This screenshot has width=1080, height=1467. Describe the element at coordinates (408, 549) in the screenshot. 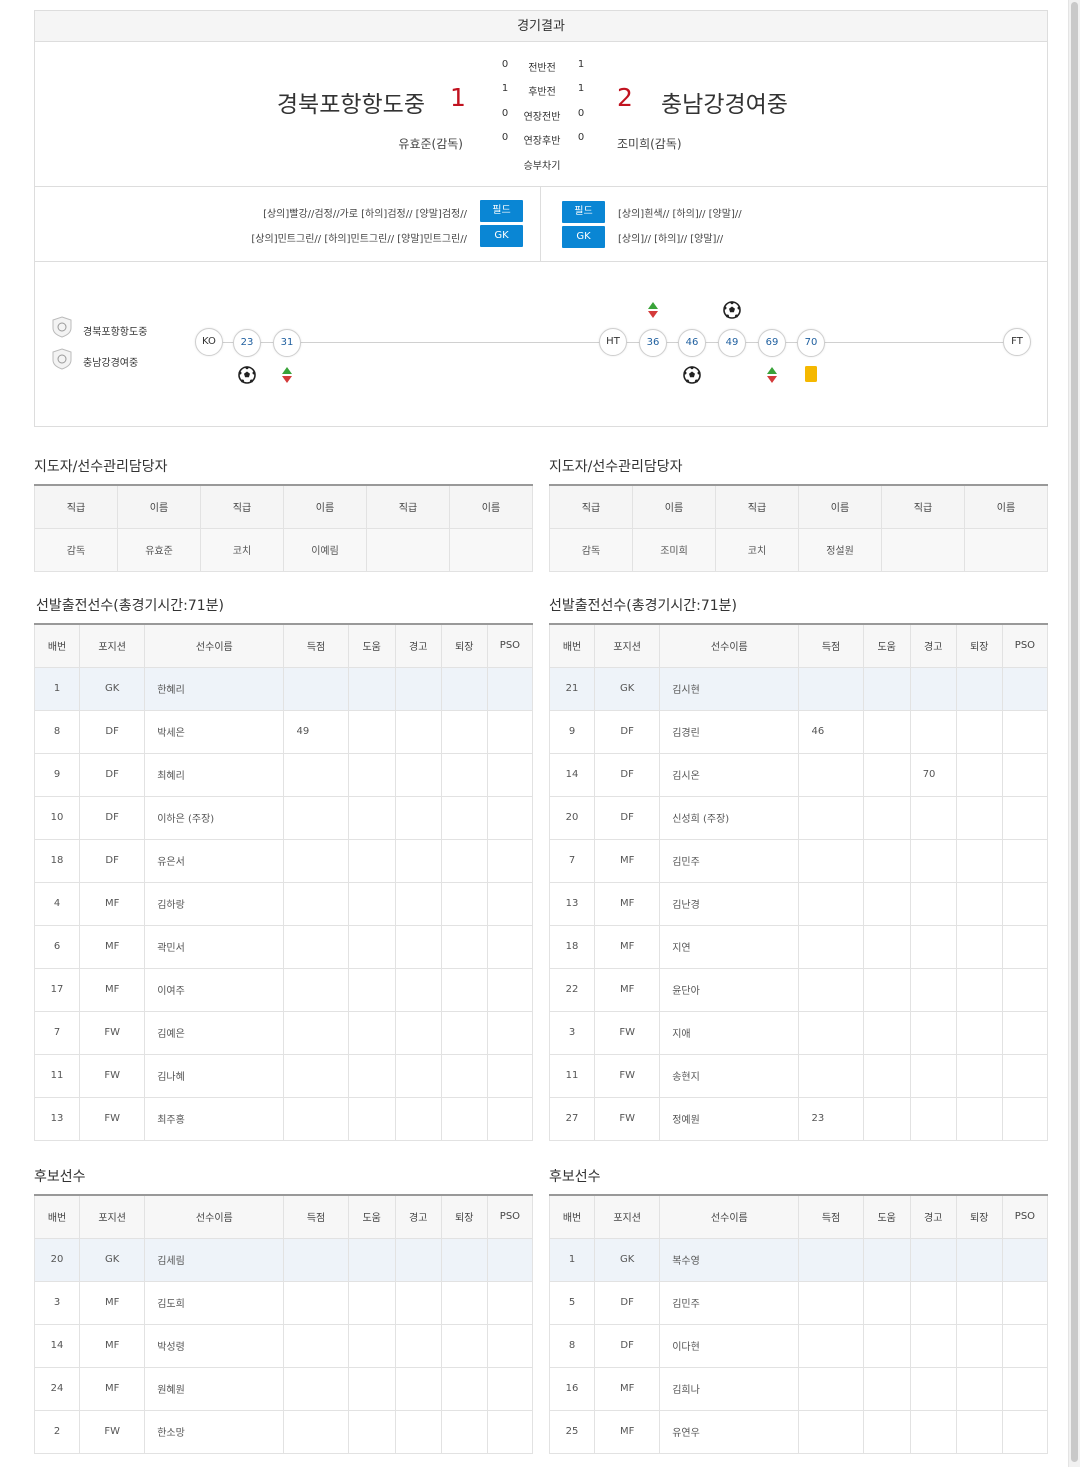

I see `staff-cell` at that location.